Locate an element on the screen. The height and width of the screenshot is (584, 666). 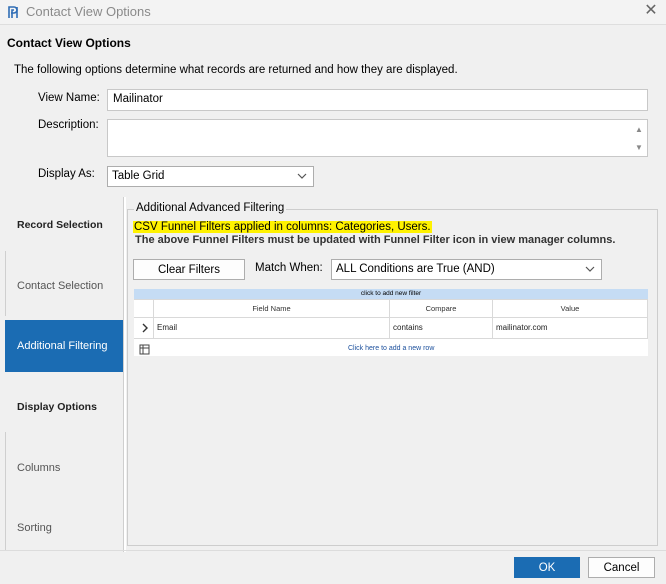
view-name-label: View Name: is located at coordinates (69, 98).